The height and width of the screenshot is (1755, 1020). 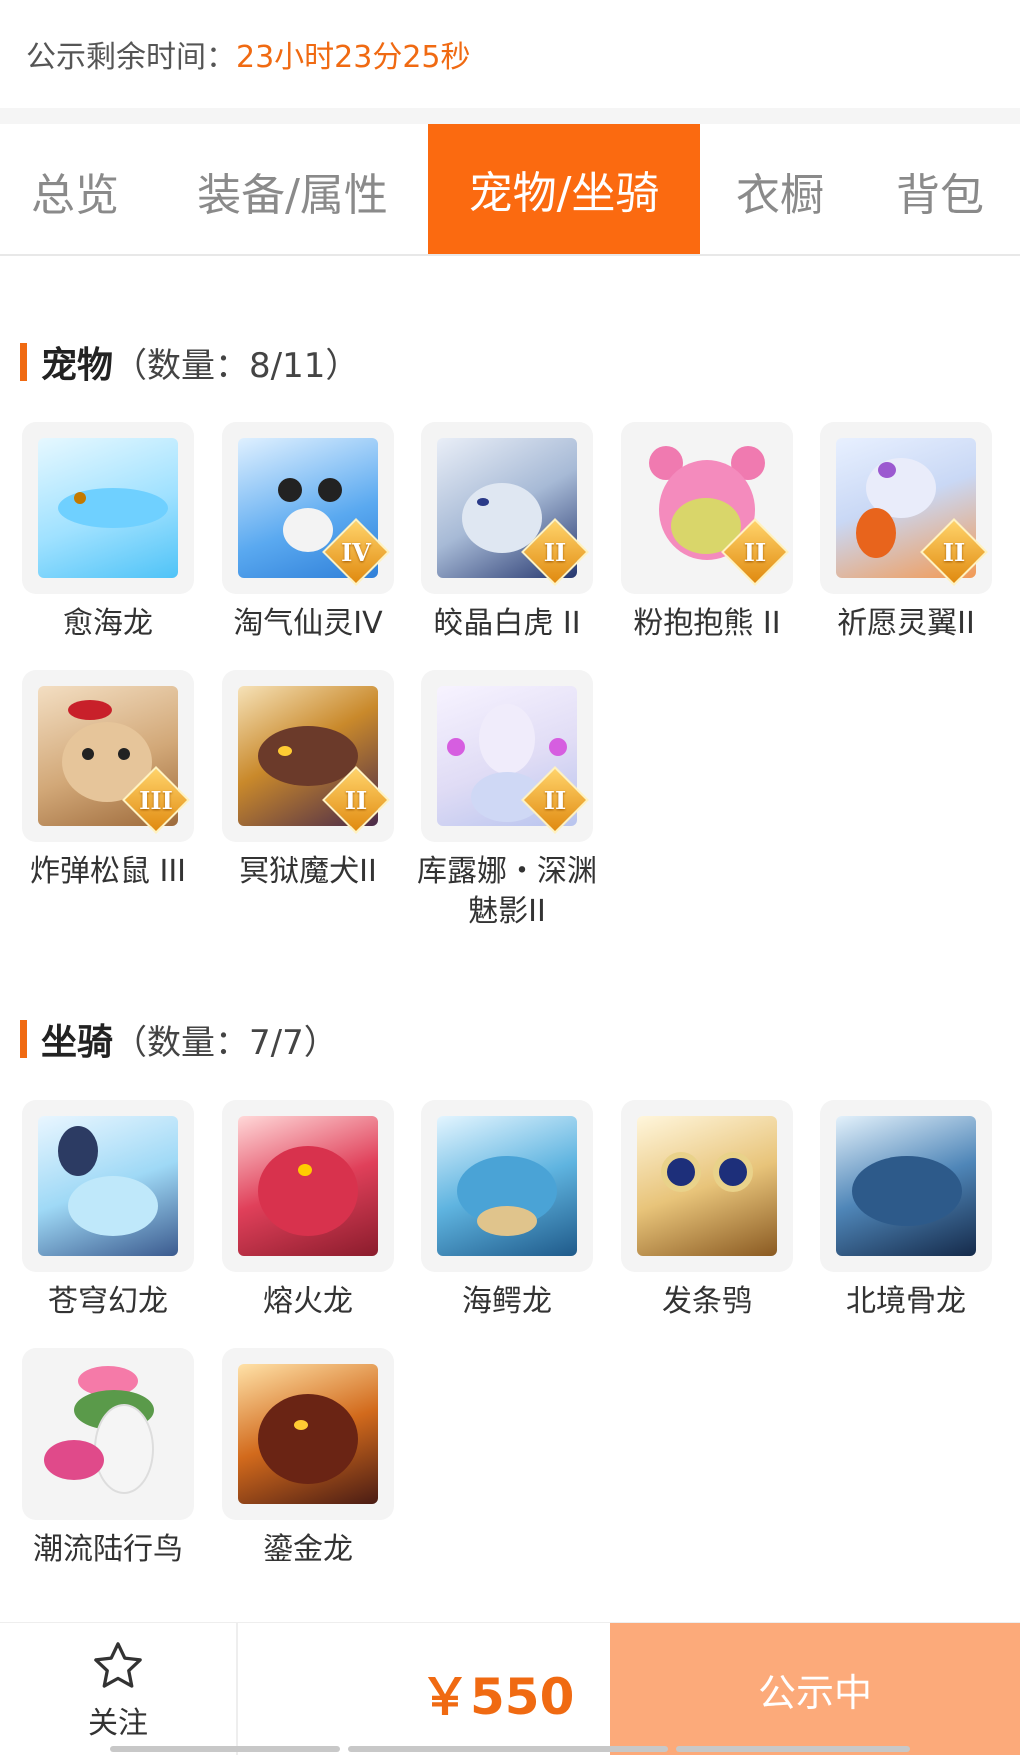 I want to click on pet-card: II 粉抱抱熊 II, so click(x=707, y=533).